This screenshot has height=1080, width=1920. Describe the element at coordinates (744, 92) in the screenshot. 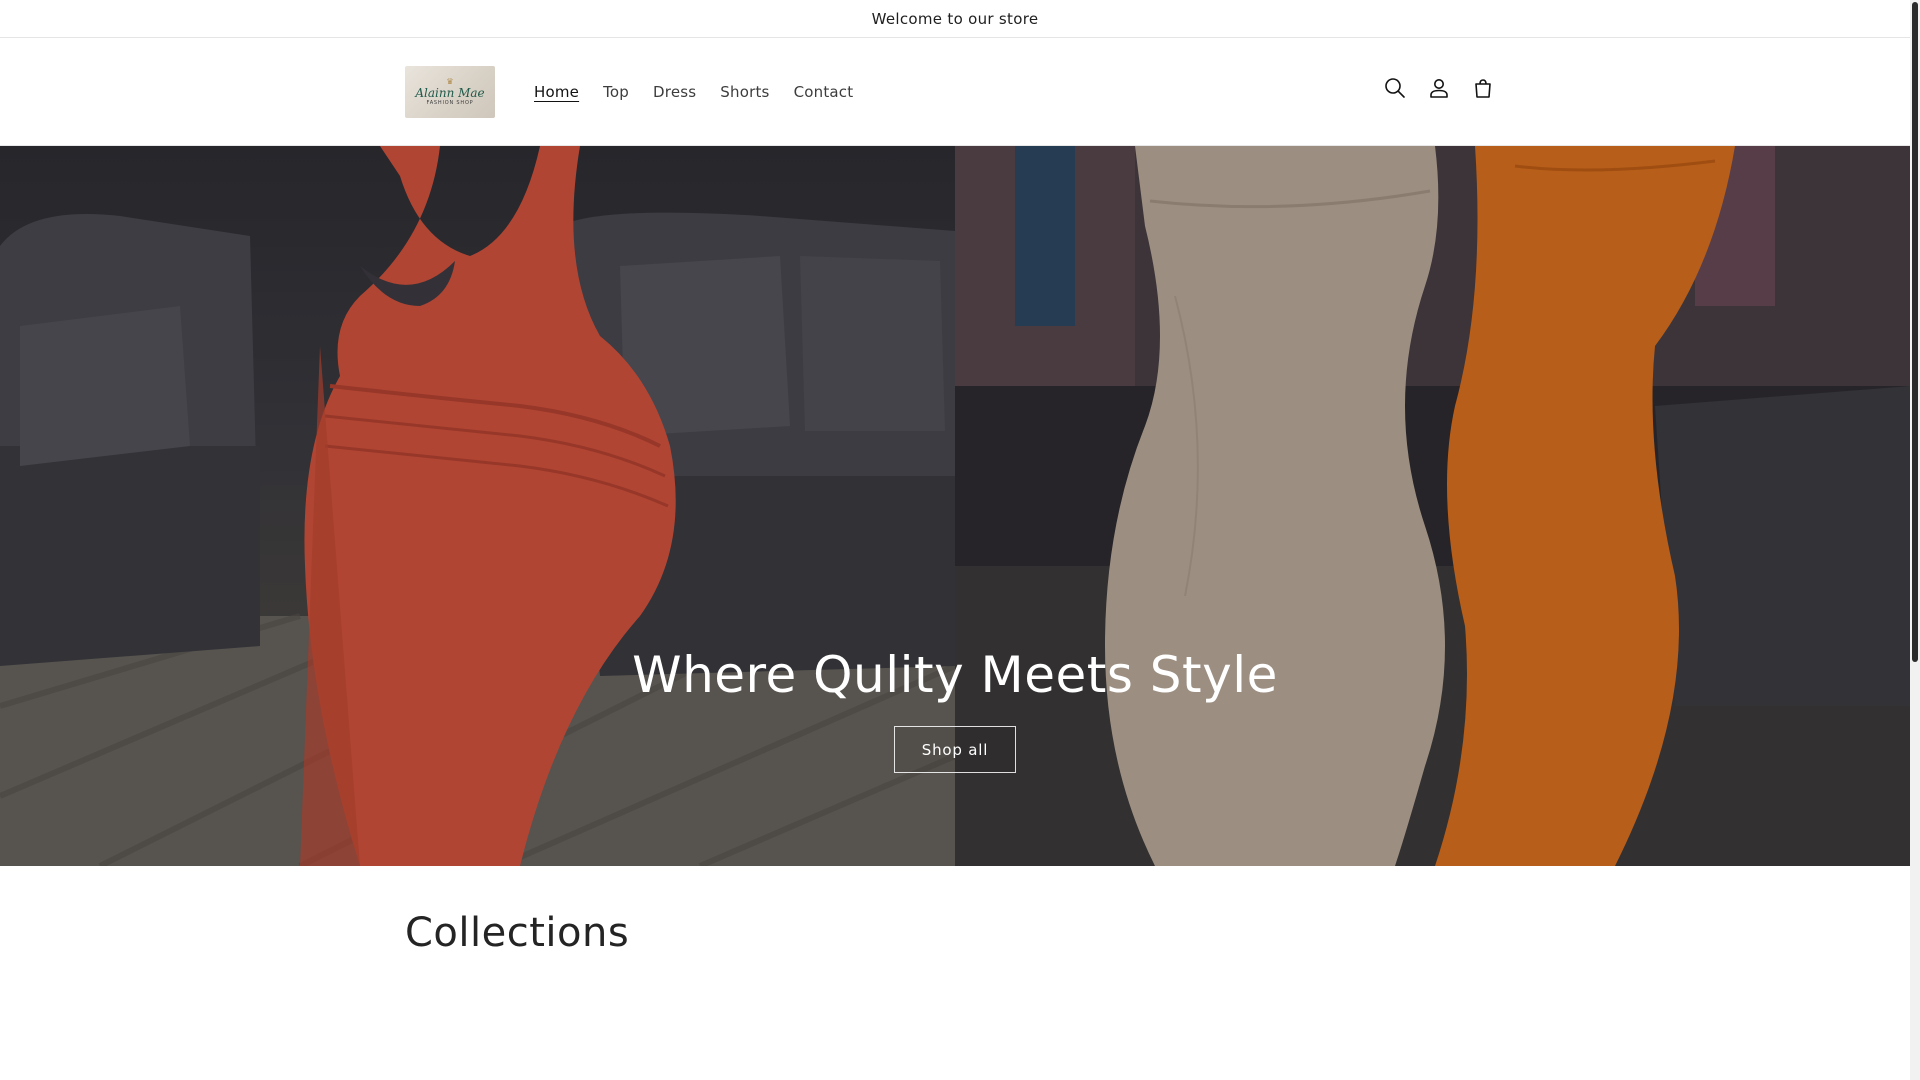

I see `nav-shorts: Shorts` at that location.